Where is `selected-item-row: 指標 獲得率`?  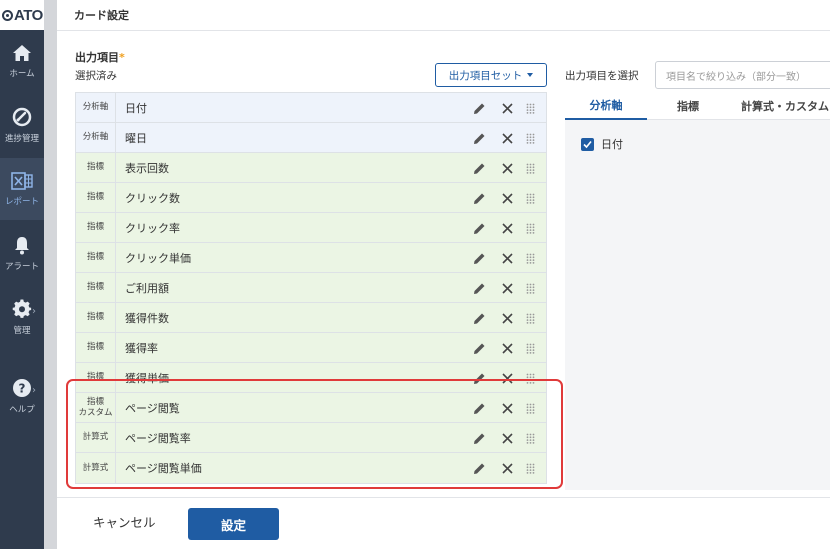
selected-item-row: 指標 獲得率 is located at coordinates (311, 348).